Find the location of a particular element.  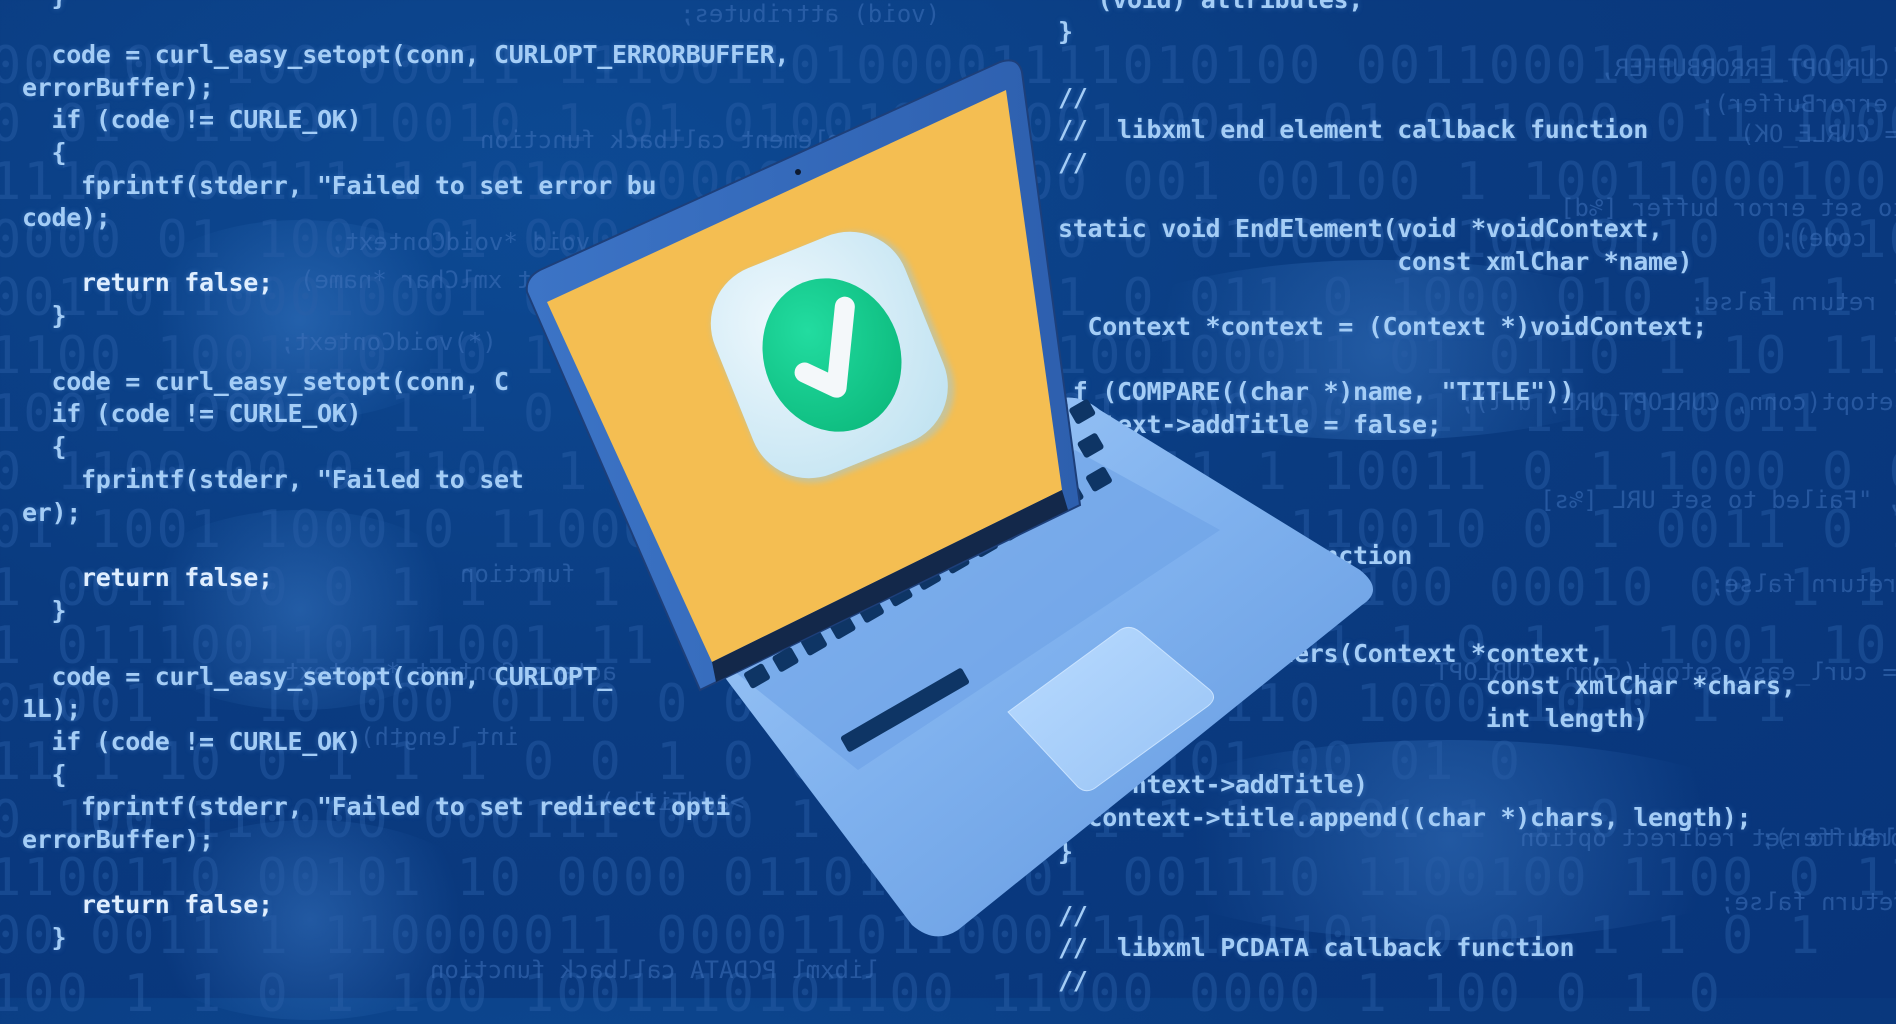

code-line: // libxml end element callback function is located at coordinates (1353, 129).